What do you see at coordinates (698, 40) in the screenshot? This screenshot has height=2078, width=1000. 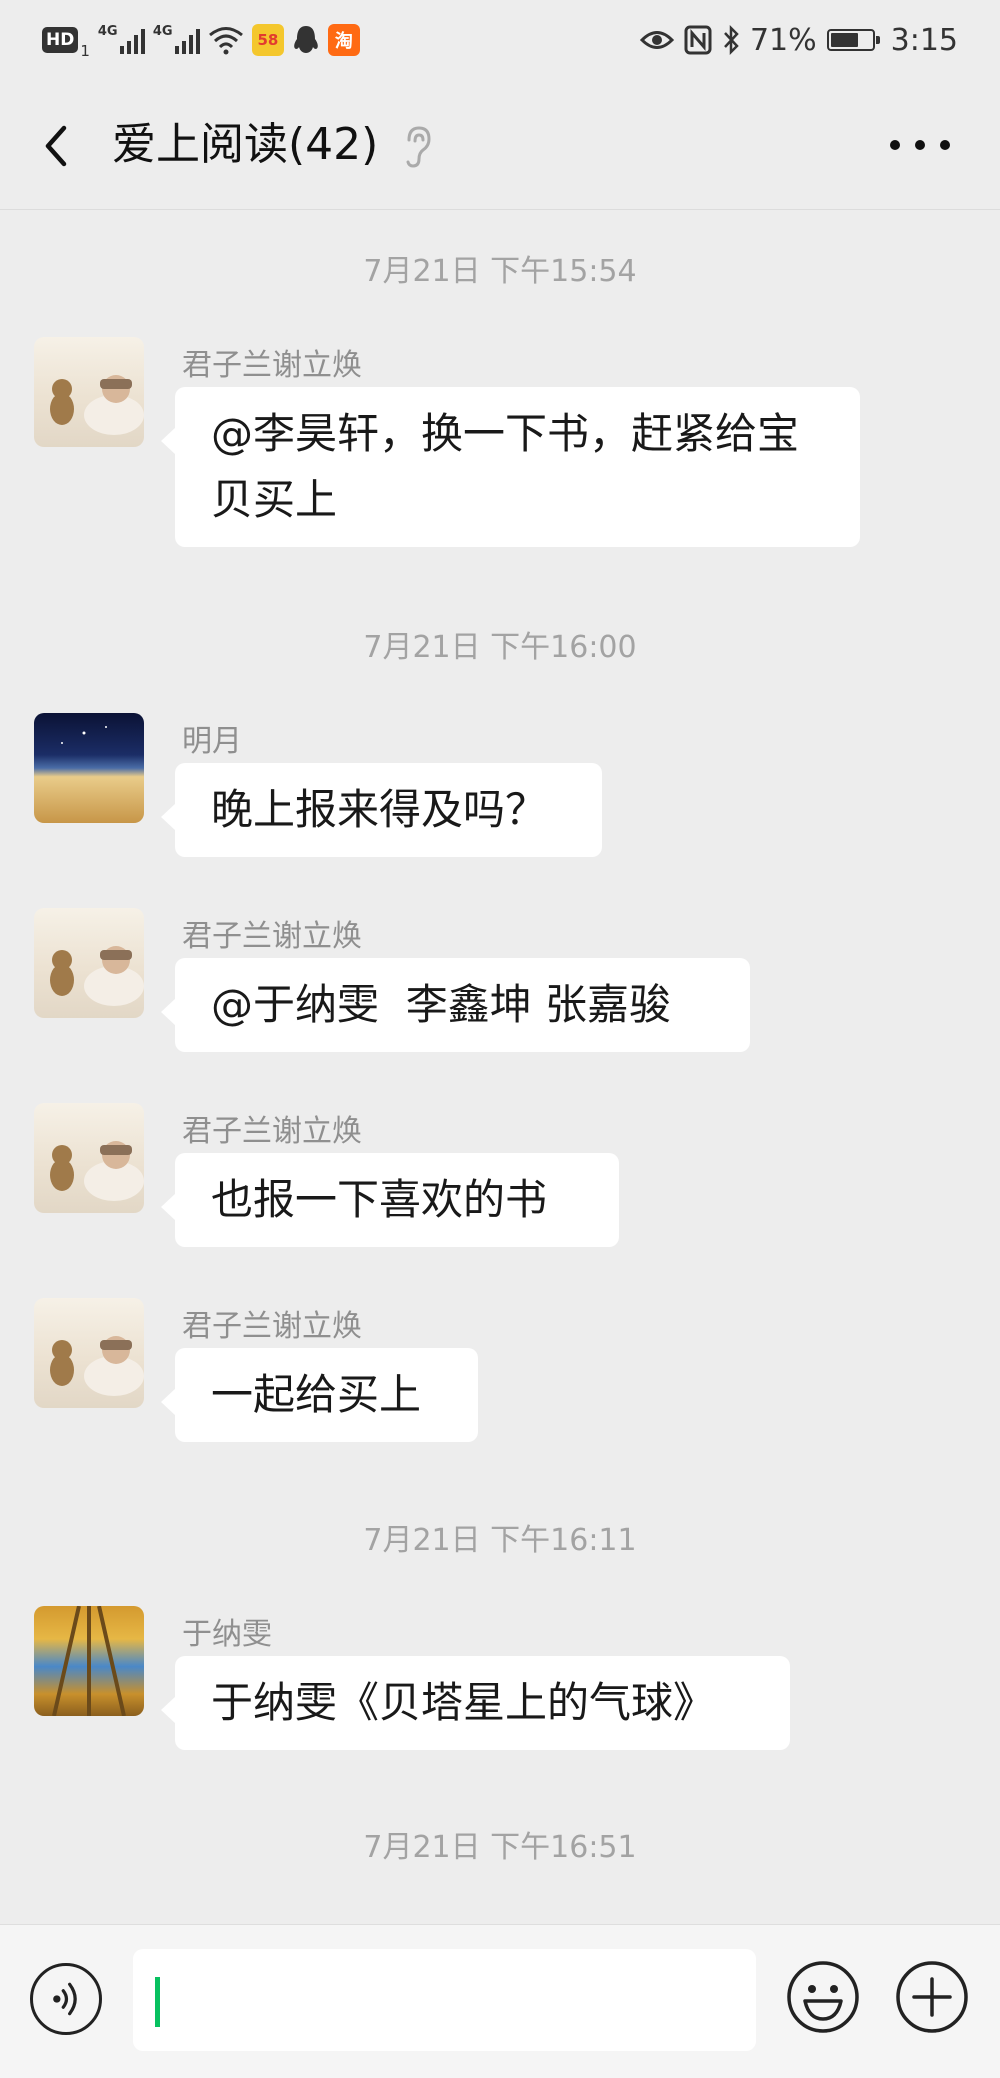 I see `nfc-icon` at bounding box center [698, 40].